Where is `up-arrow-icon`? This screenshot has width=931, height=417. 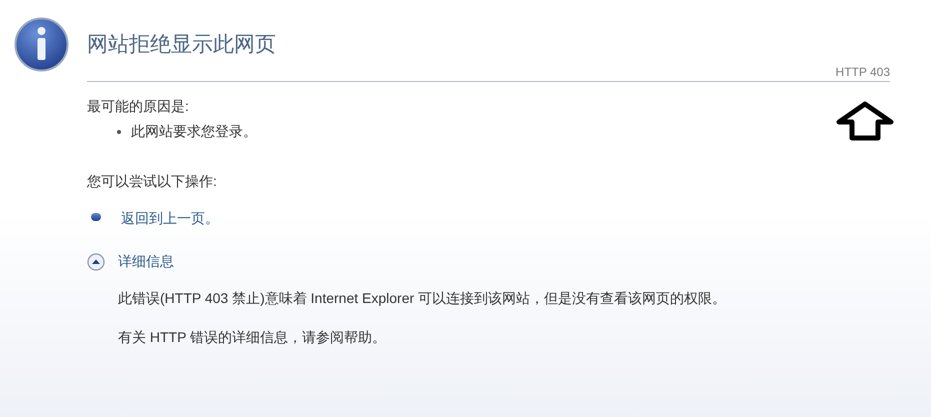
up-arrow-icon is located at coordinates (865, 121).